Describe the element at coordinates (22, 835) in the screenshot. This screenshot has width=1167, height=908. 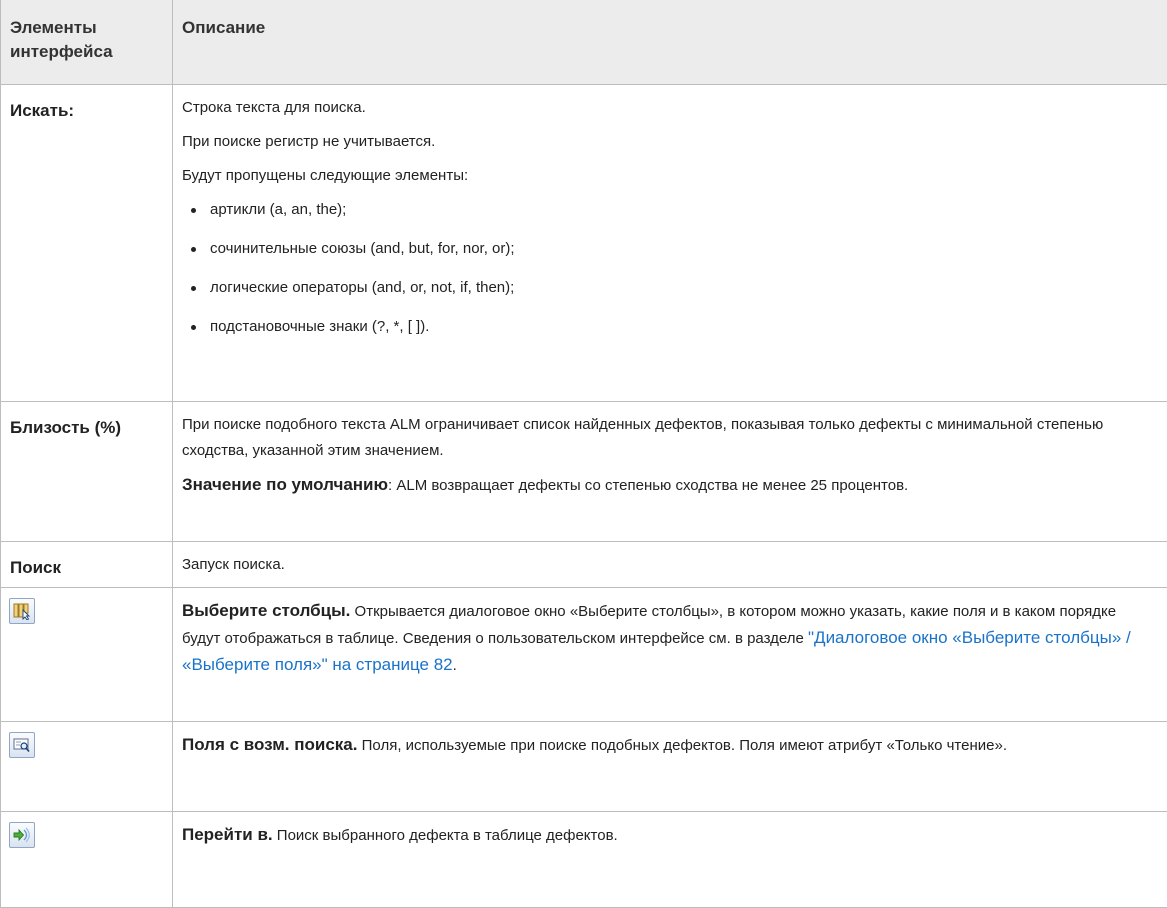
I see `go-to-defect-icon` at that location.